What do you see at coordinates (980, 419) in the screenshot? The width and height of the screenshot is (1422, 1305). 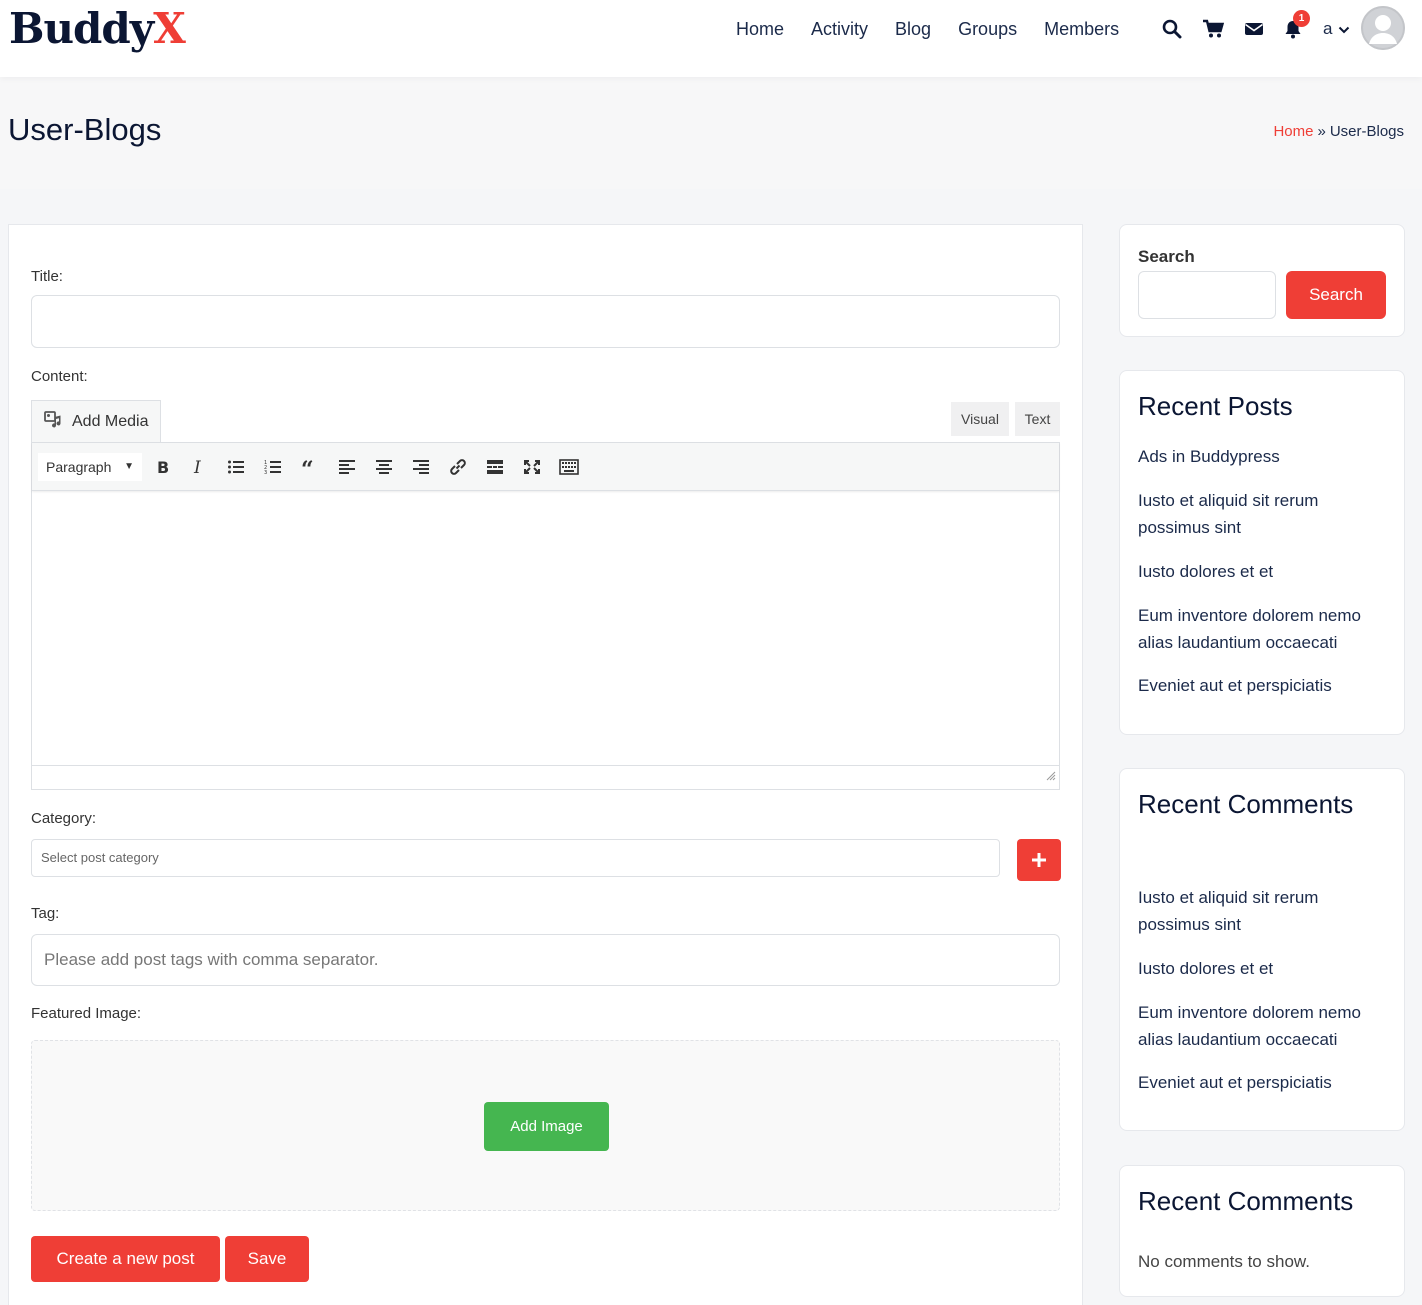 I see `tab-visual: Visual` at bounding box center [980, 419].